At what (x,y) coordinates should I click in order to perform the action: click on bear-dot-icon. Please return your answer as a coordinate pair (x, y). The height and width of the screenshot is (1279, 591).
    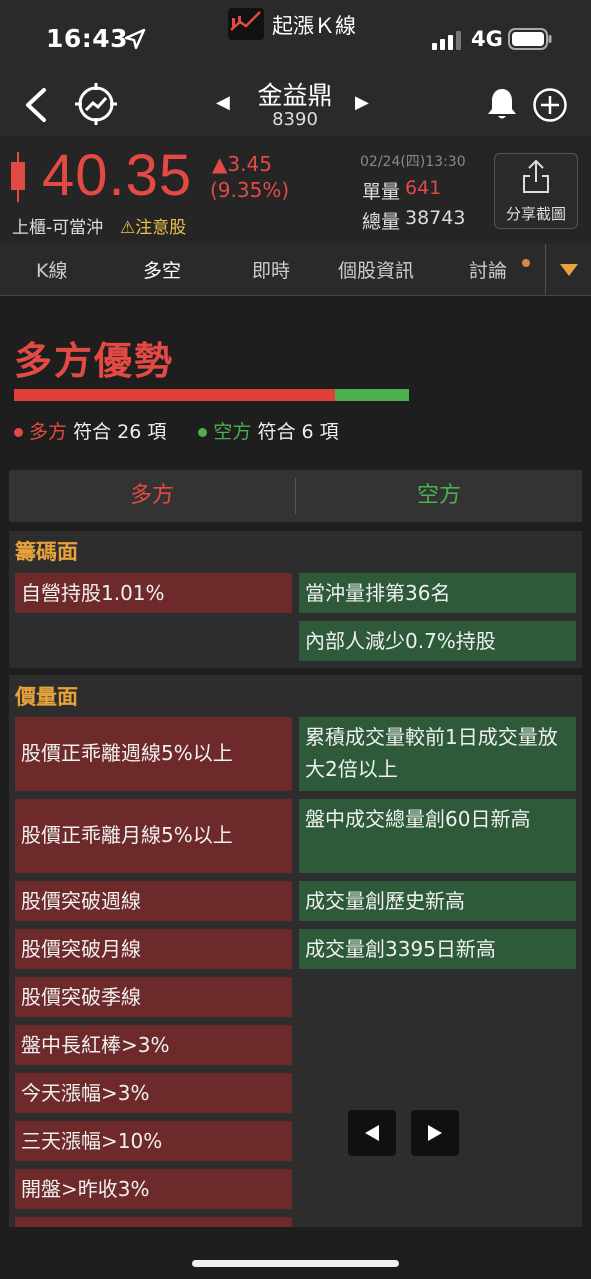
    Looking at the image, I should click on (203, 432).